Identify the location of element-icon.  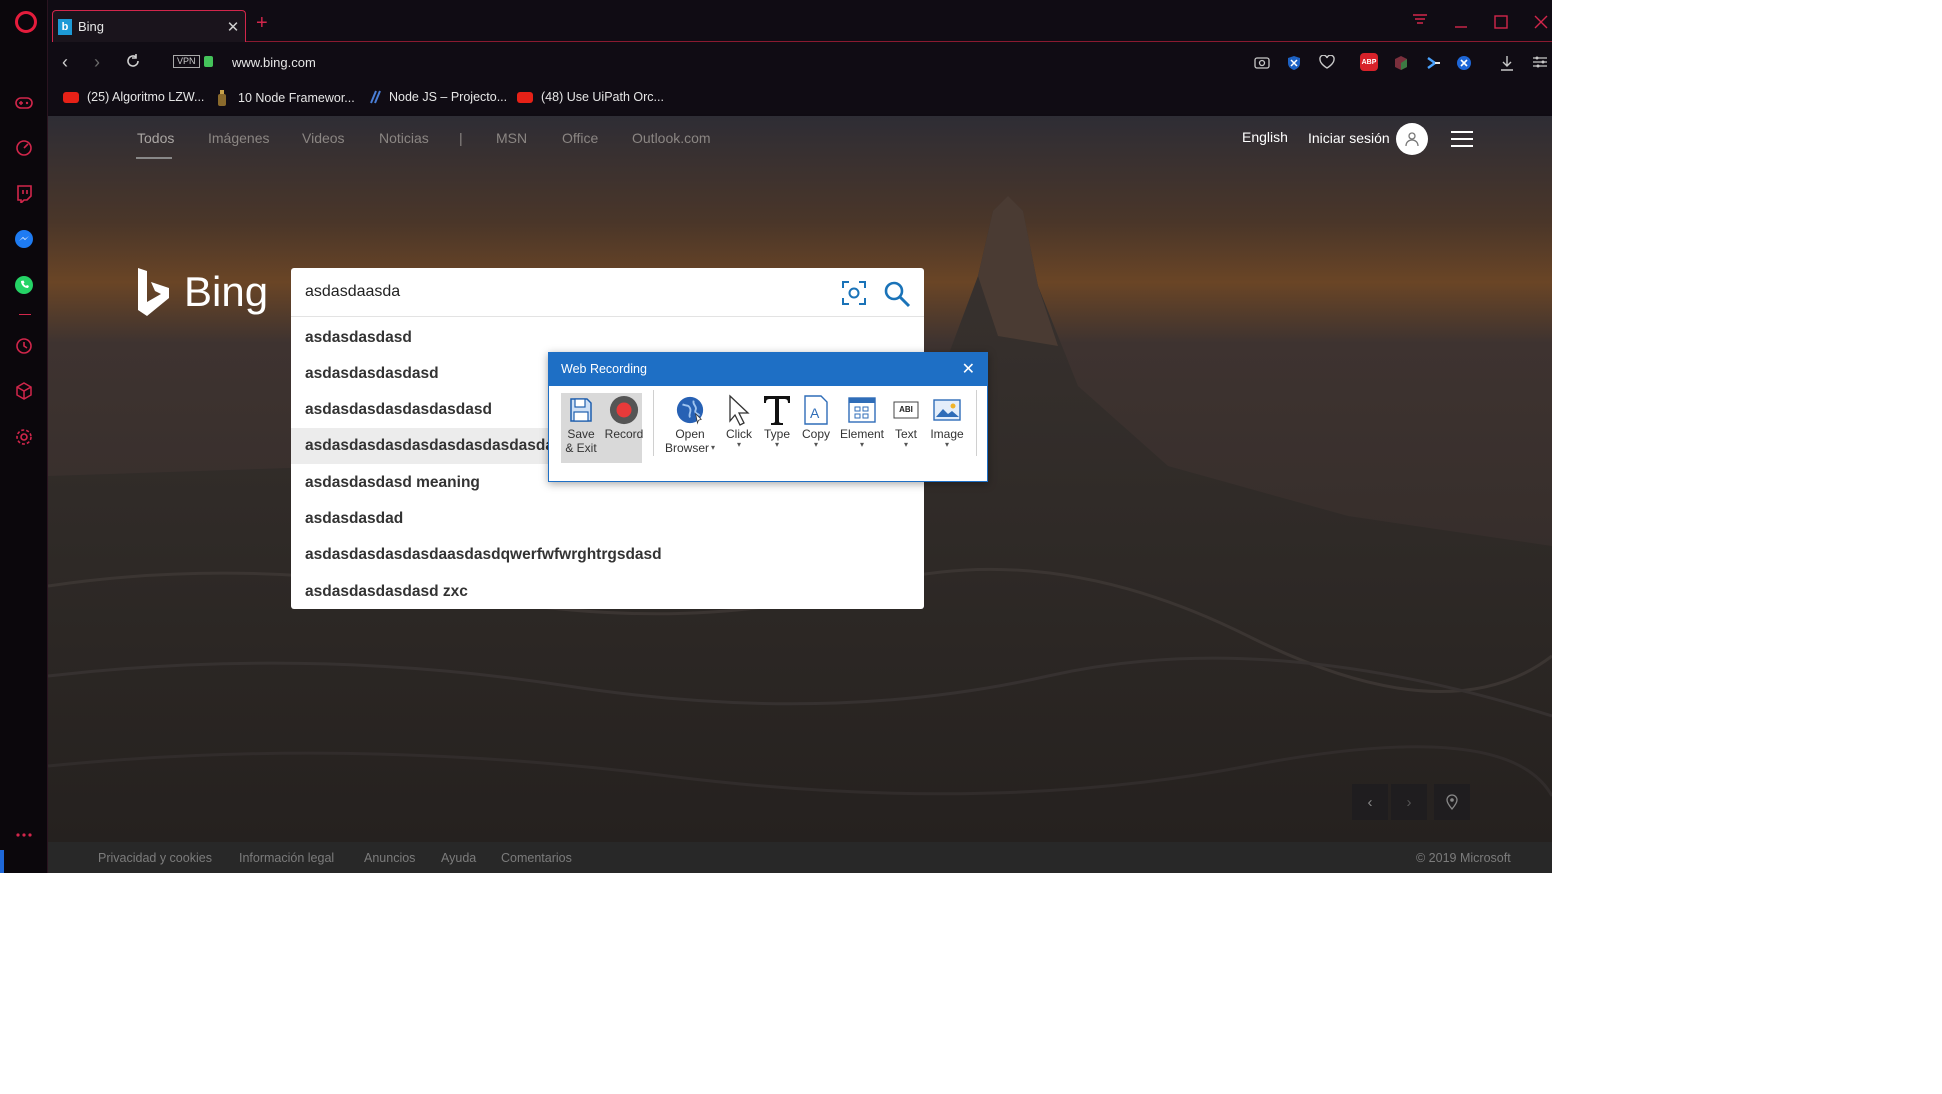
(862, 410).